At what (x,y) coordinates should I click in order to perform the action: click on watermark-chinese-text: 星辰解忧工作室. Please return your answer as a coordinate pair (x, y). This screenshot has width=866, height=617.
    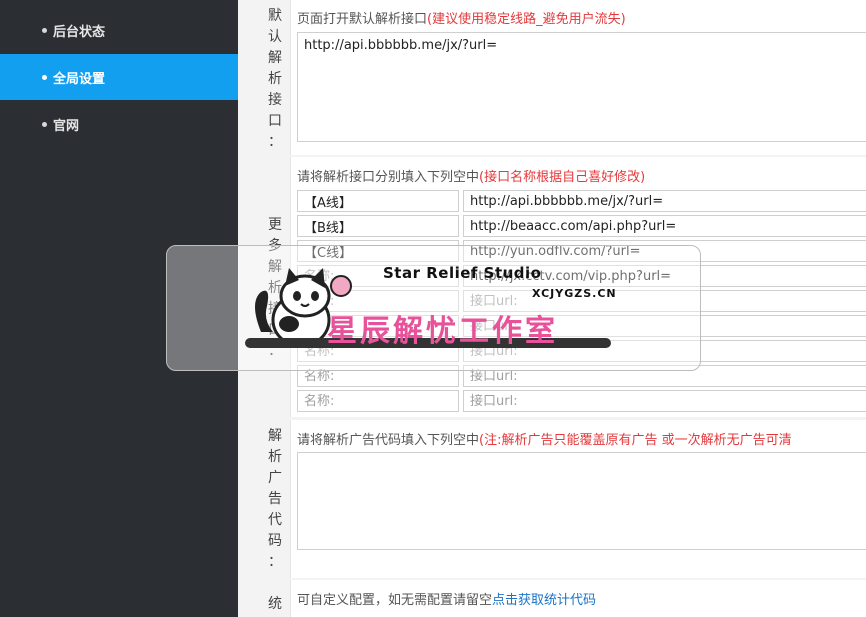
    Looking at the image, I should click on (442, 331).